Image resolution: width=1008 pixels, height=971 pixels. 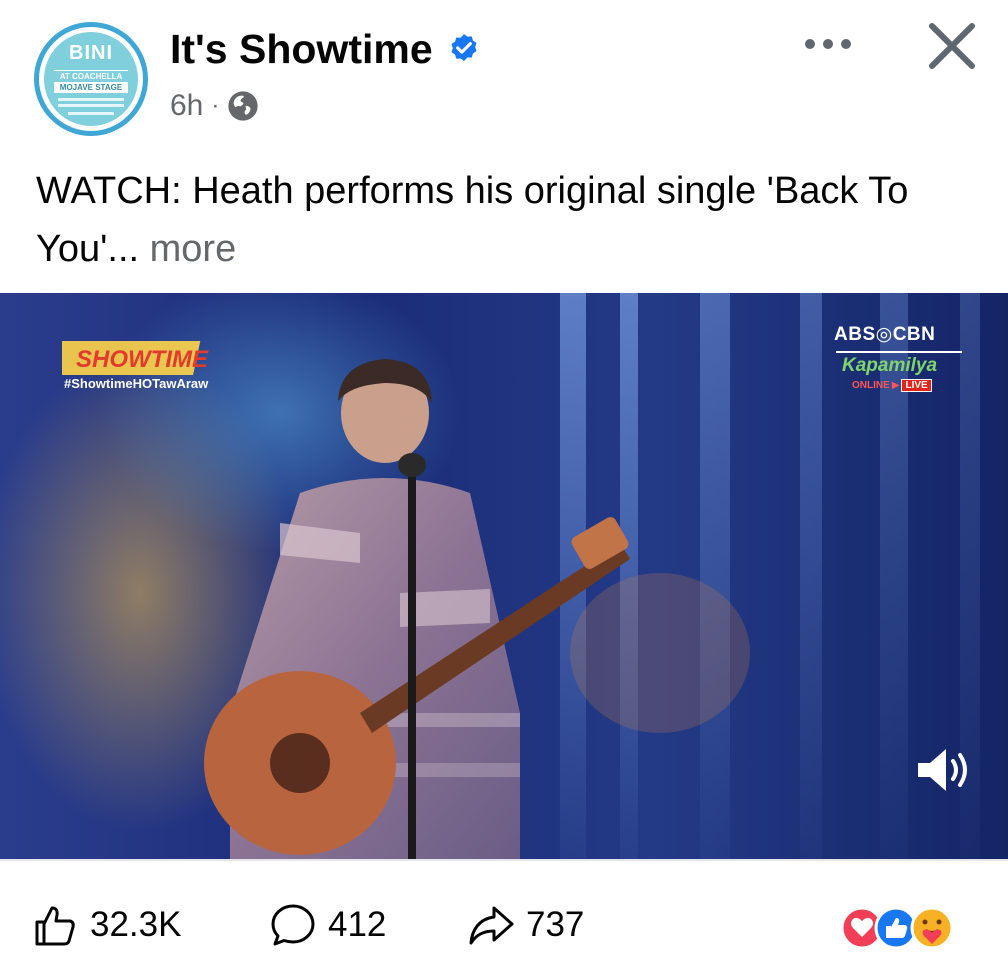 What do you see at coordinates (193, 249) in the screenshot?
I see `see-more-link: more` at bounding box center [193, 249].